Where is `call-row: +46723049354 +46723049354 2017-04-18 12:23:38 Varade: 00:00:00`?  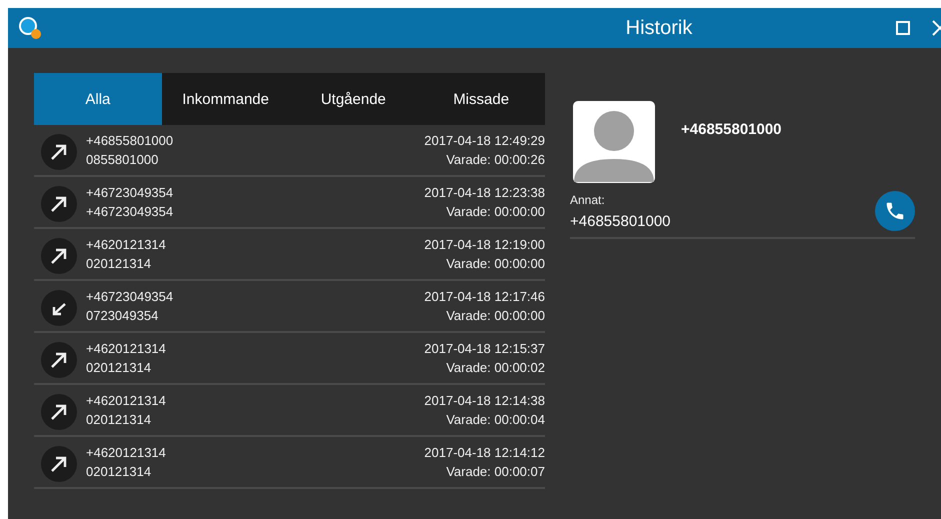 call-row: +46723049354 +46723049354 2017-04-18 12:23:38 Varade: 00:00:00 is located at coordinates (289, 203).